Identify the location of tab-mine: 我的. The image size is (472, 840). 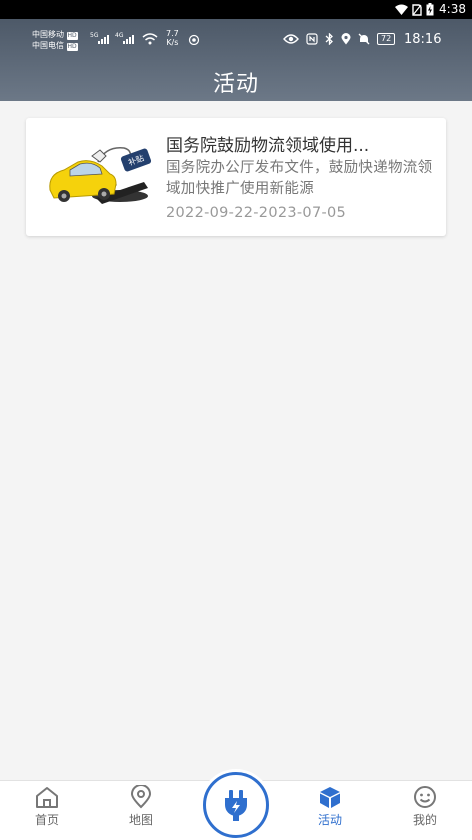
(425, 806).